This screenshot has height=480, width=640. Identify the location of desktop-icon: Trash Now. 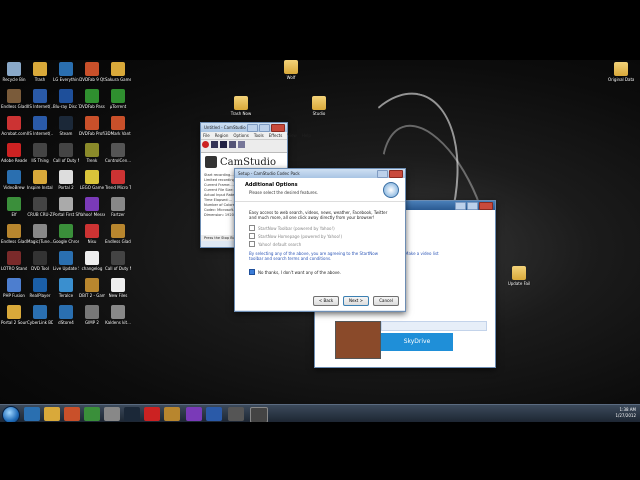
(241, 106).